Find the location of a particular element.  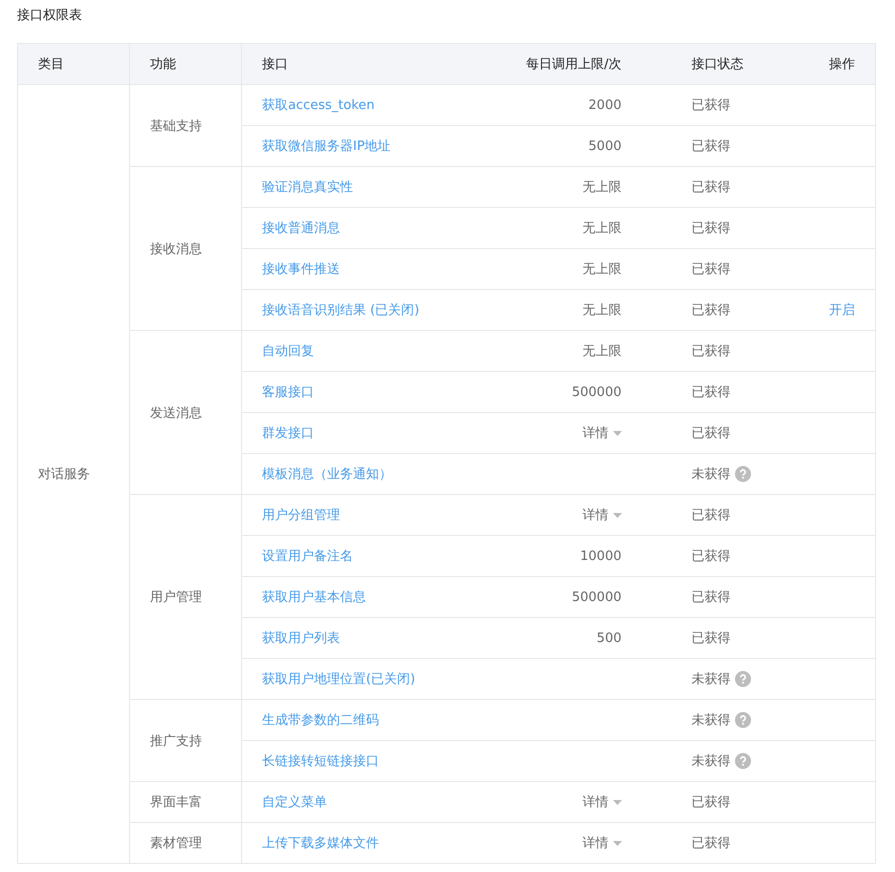

api-link: 用户分组管理 is located at coordinates (301, 515).